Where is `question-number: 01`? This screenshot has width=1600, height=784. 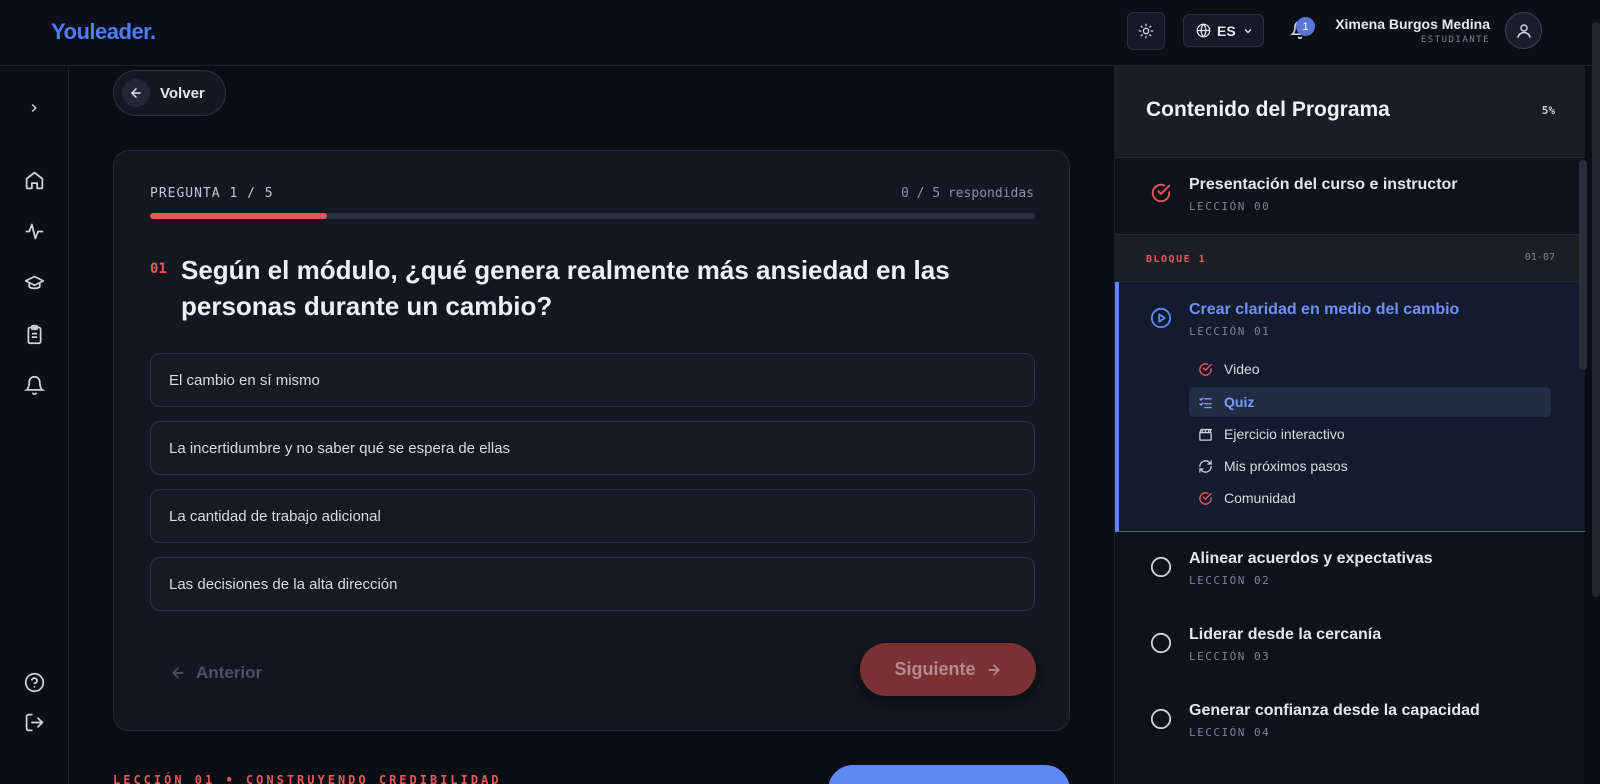
question-number: 01 is located at coordinates (158, 269).